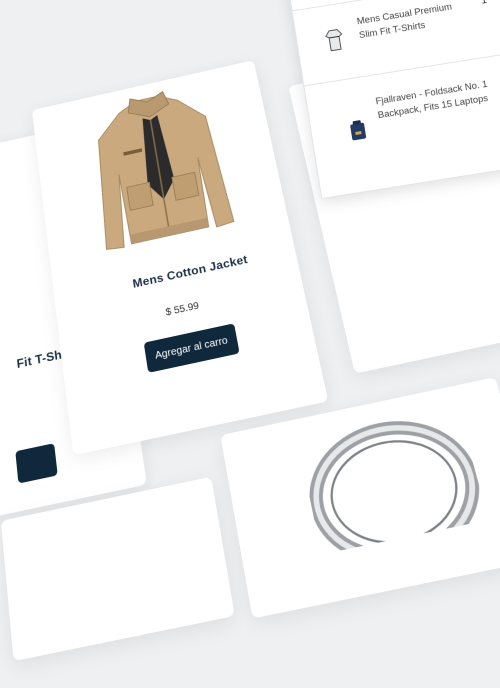 The height and width of the screenshot is (688, 500). Describe the element at coordinates (190, 271) in the screenshot. I see `product-title: Mens Cotton Jacket` at that location.